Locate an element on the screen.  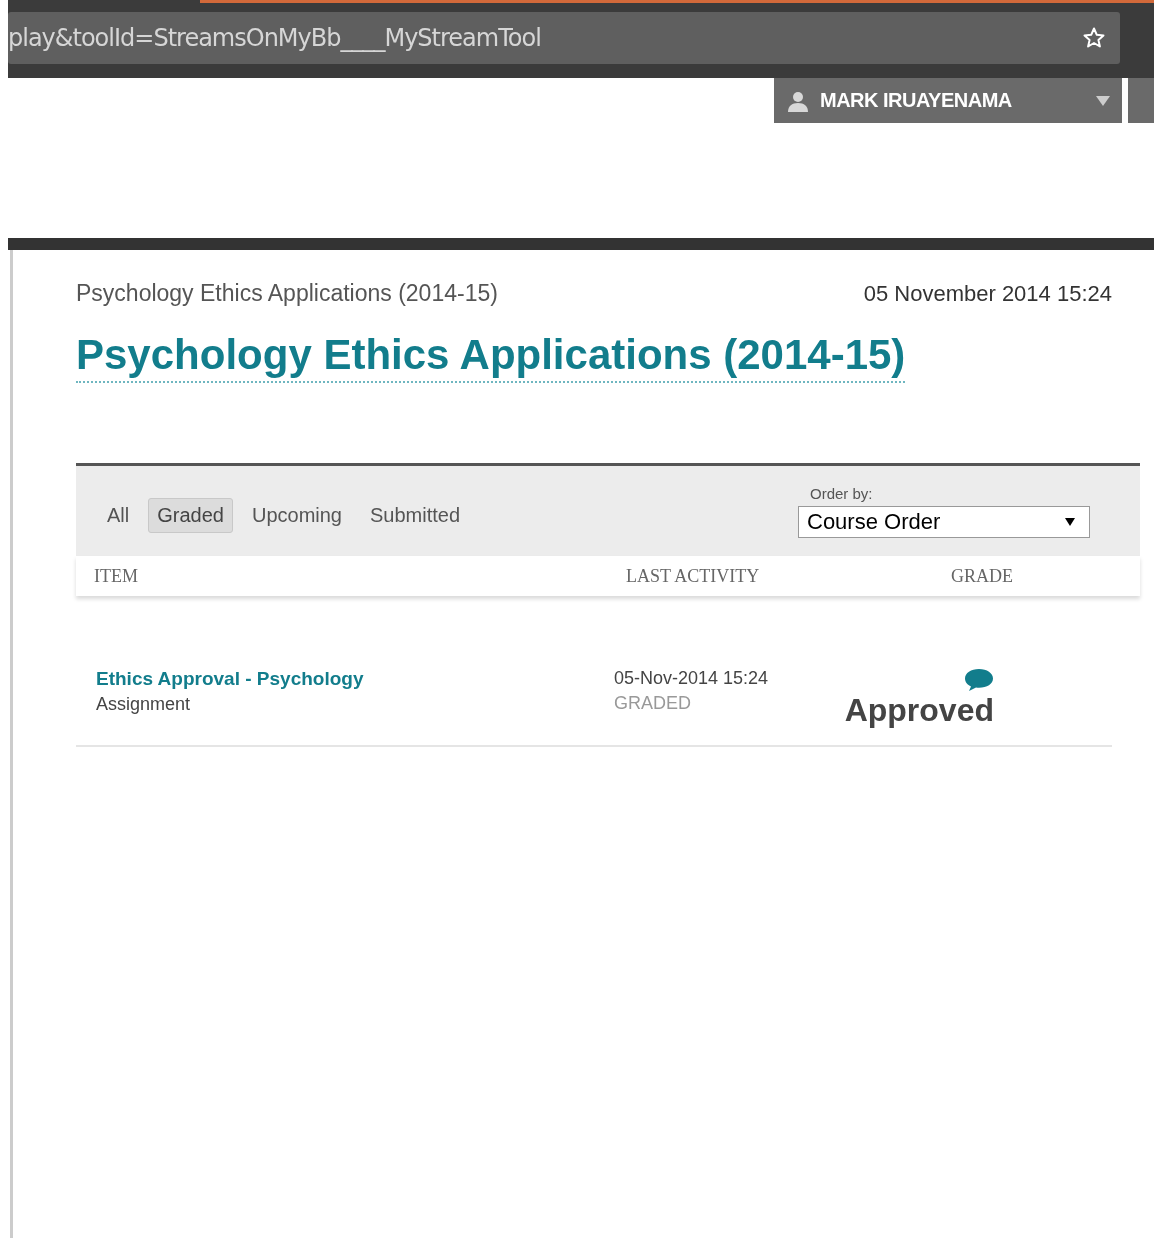
column-header: GRADE is located at coordinates (982, 576).